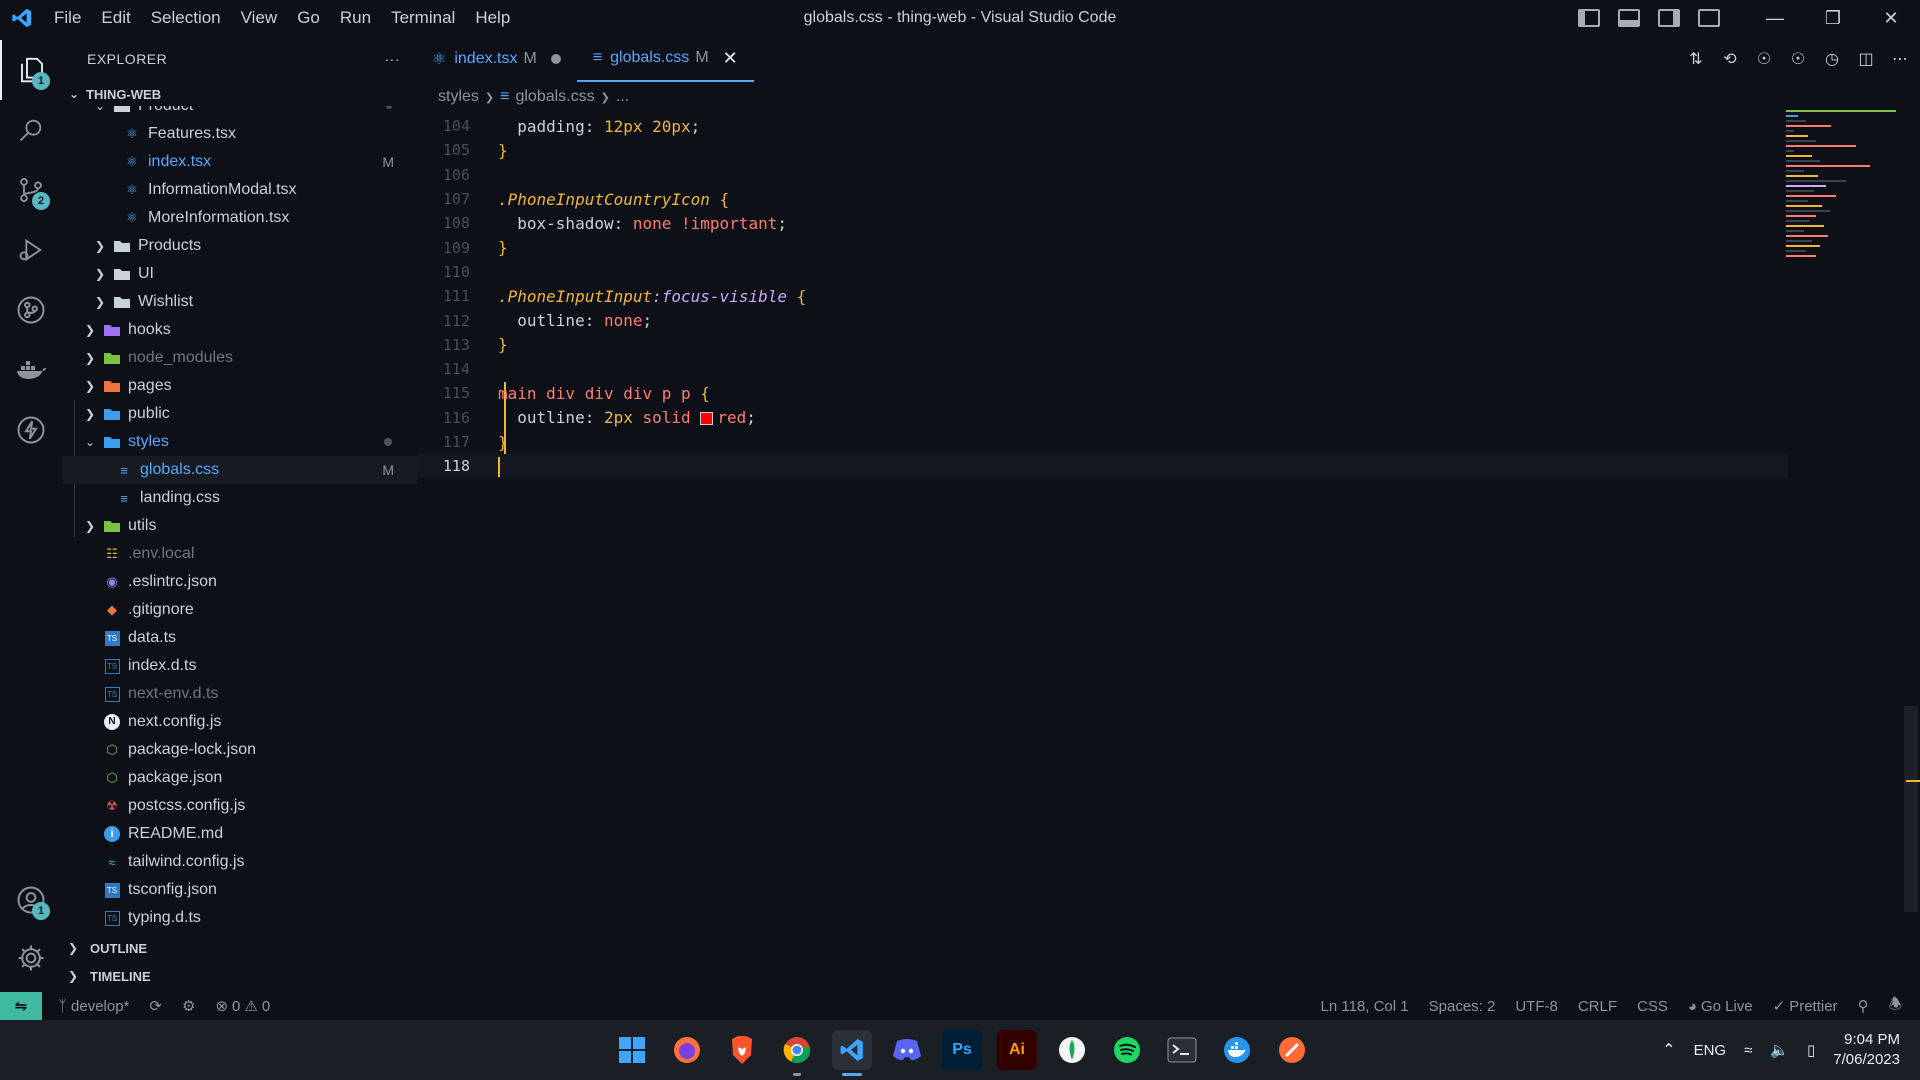 Image resolution: width=1920 pixels, height=1080 pixels. What do you see at coordinates (240, 750) in the screenshot?
I see `tree-item: ⬡ package-lock.json` at bounding box center [240, 750].